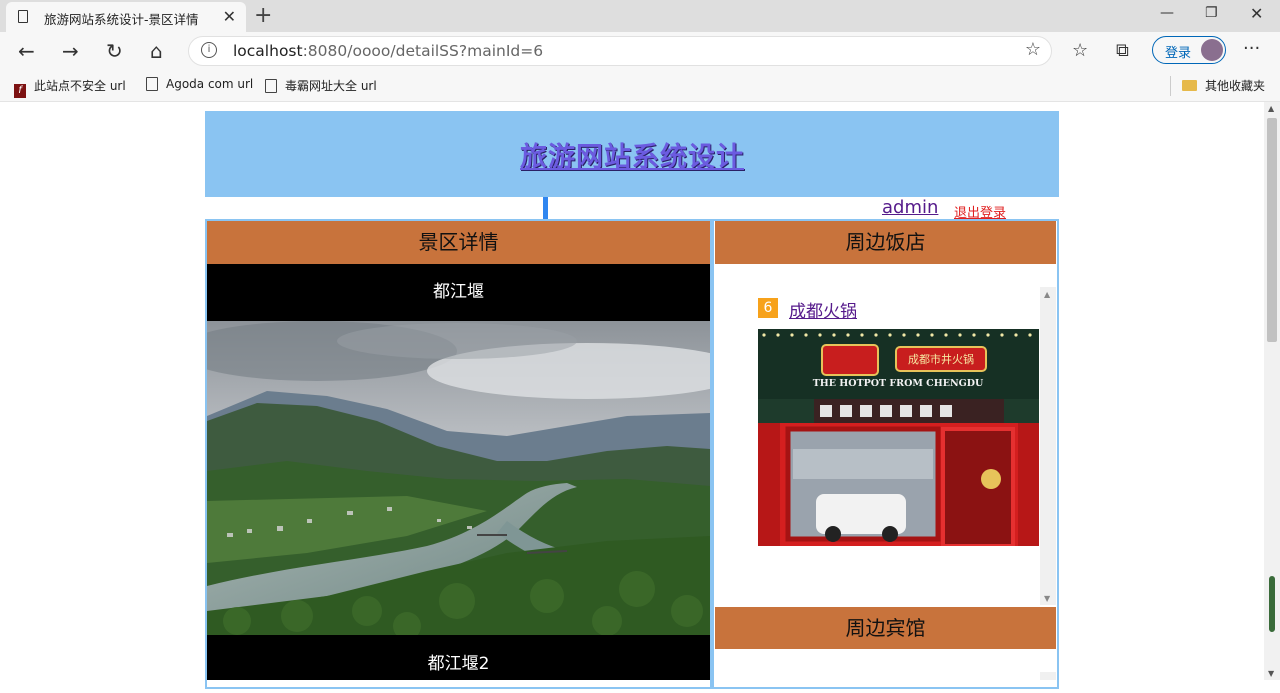 This screenshot has width=1280, height=693. What do you see at coordinates (209, 50) in the screenshot?
I see `info-icon: i` at bounding box center [209, 50].